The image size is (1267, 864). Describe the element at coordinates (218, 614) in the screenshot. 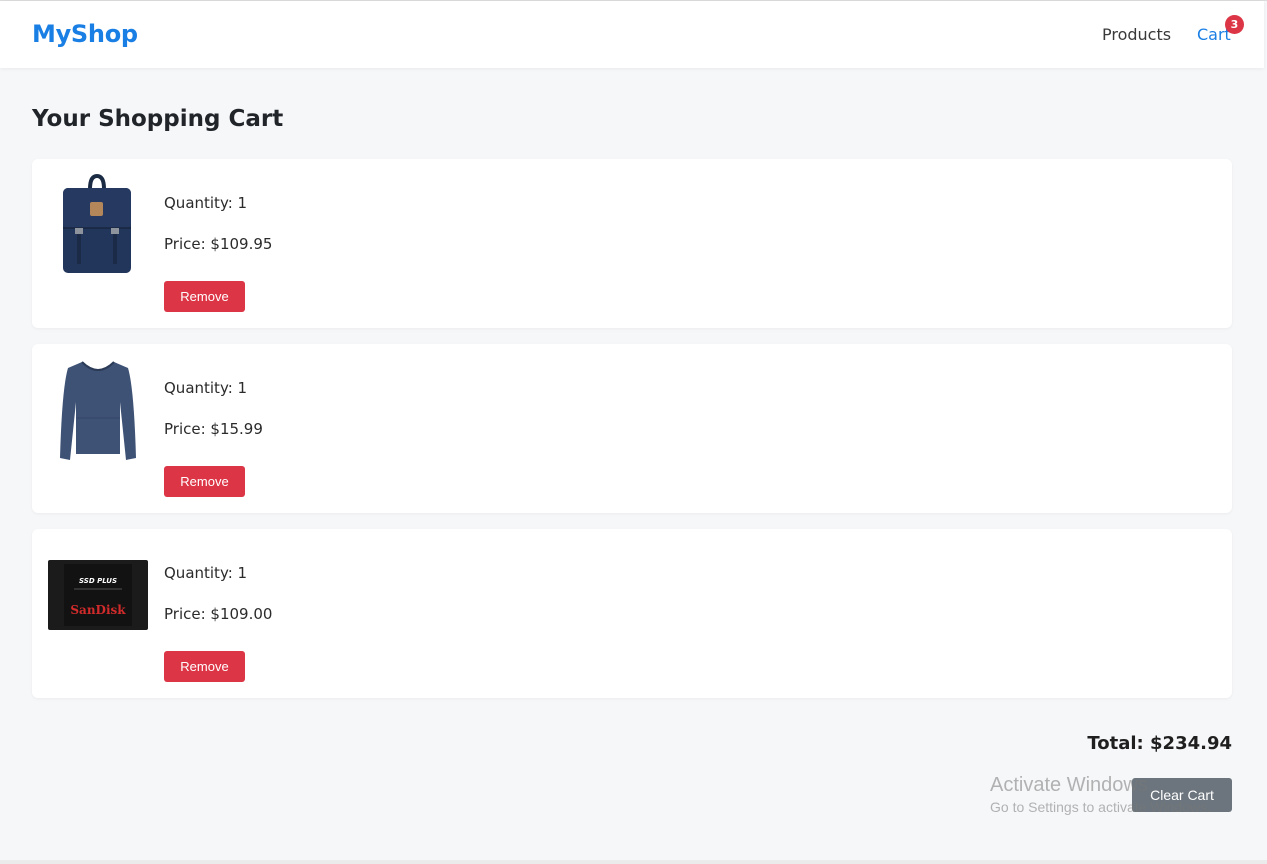

I see `item-price: Price: $109.00` at that location.